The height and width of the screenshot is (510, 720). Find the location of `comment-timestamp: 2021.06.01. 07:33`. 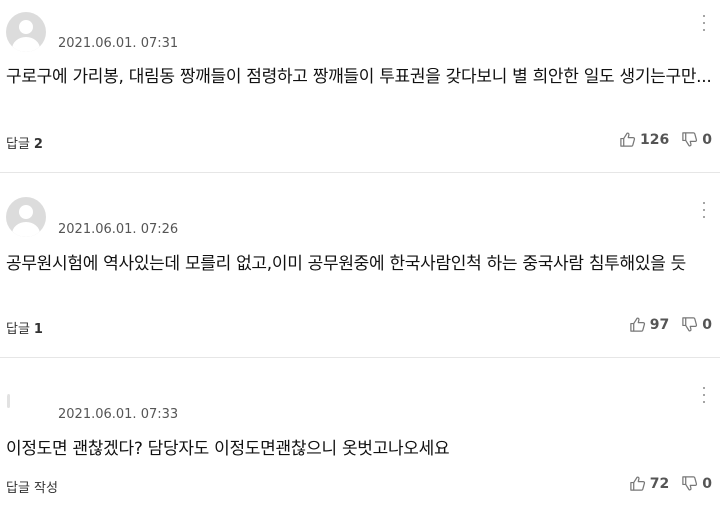

comment-timestamp: 2021.06.01. 07:33 is located at coordinates (118, 414).